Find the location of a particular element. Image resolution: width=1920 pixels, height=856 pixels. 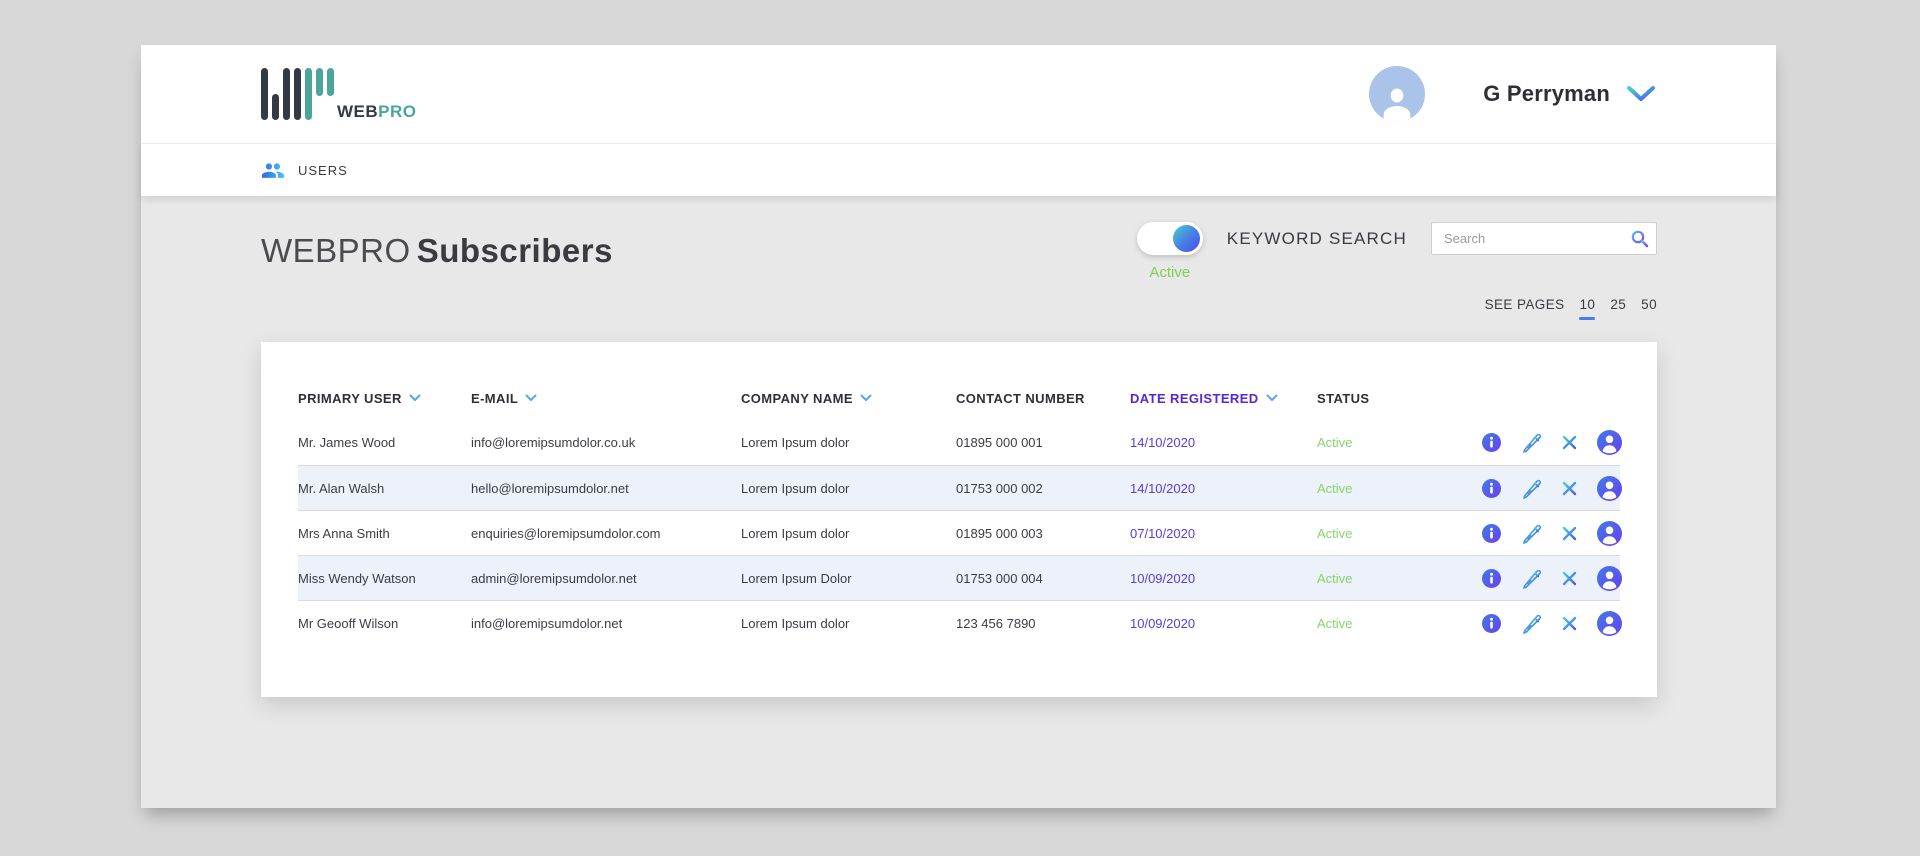

cell-primary-user: Miss Wendy Watson is located at coordinates (357, 578).